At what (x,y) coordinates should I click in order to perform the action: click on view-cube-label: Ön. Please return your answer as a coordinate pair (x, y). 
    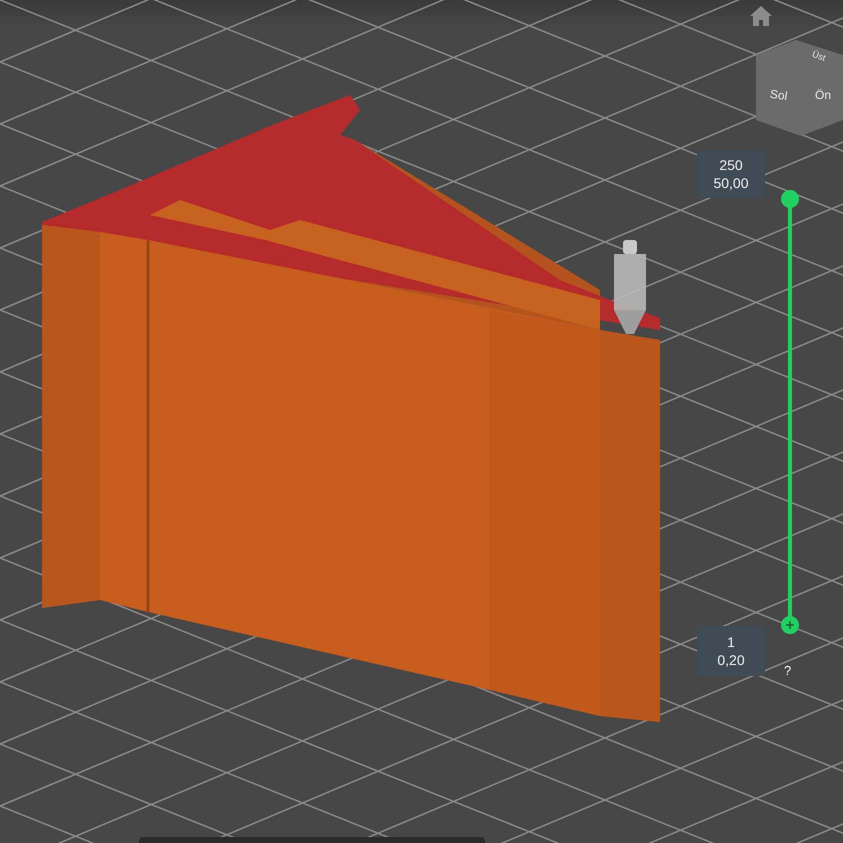
    Looking at the image, I should click on (823, 95).